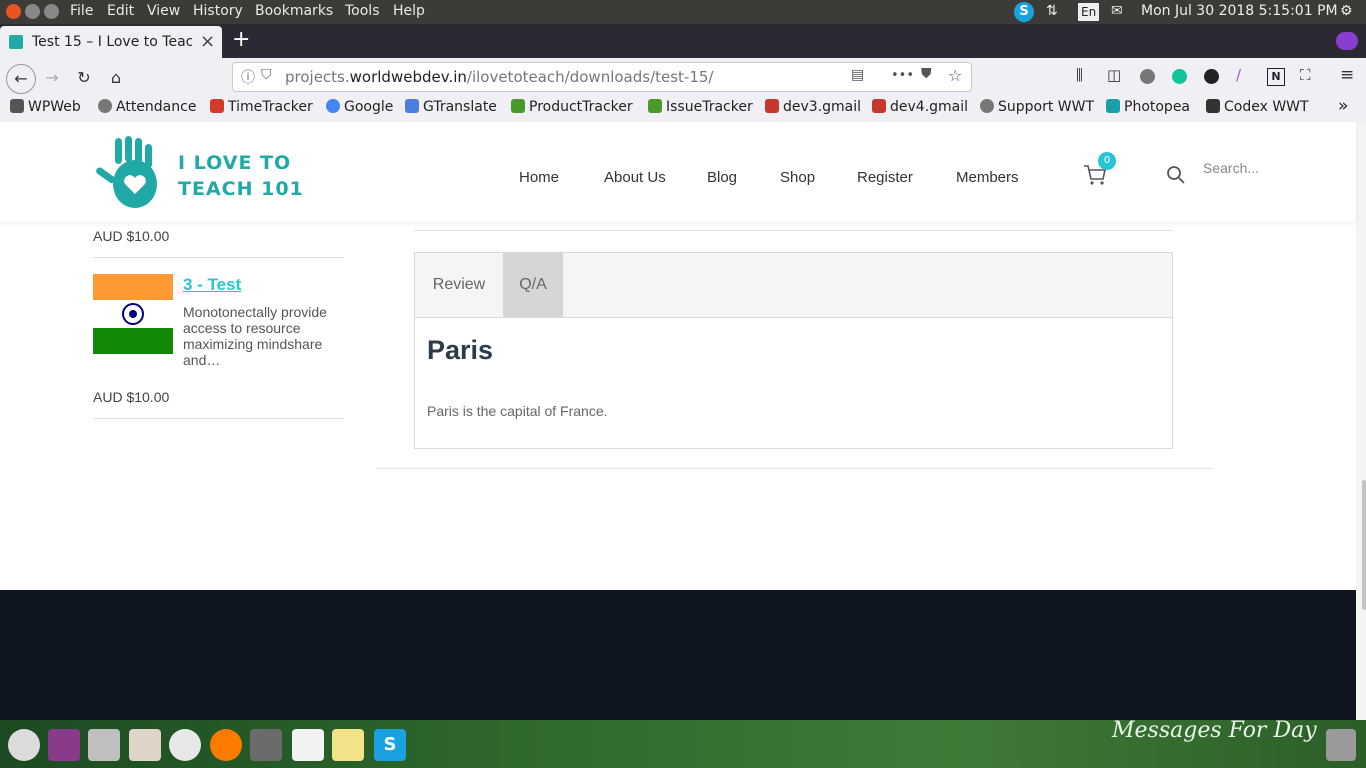 The image size is (1366, 768). What do you see at coordinates (1346, 11) in the screenshot?
I see `power-icon: ⚙` at bounding box center [1346, 11].